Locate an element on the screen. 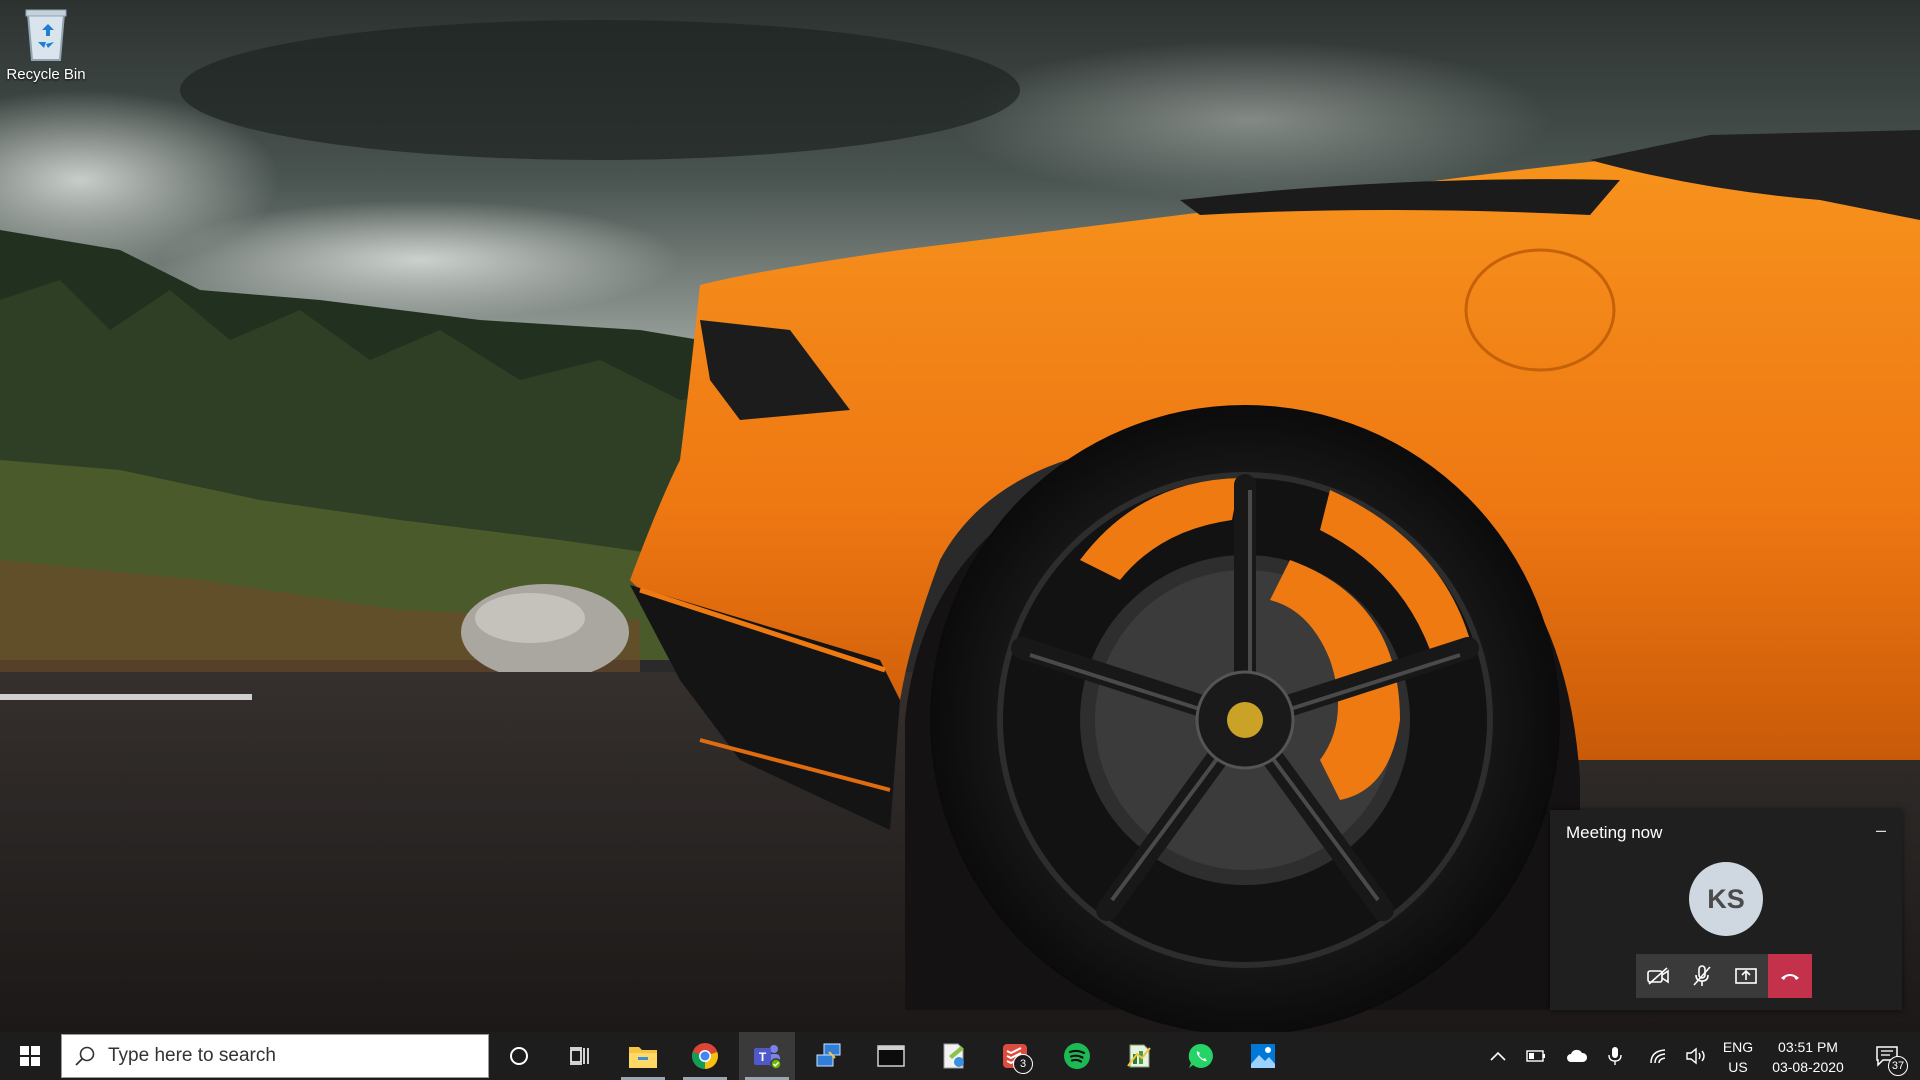  taskbar-app-todoist: 3 is located at coordinates (1015, 1056).